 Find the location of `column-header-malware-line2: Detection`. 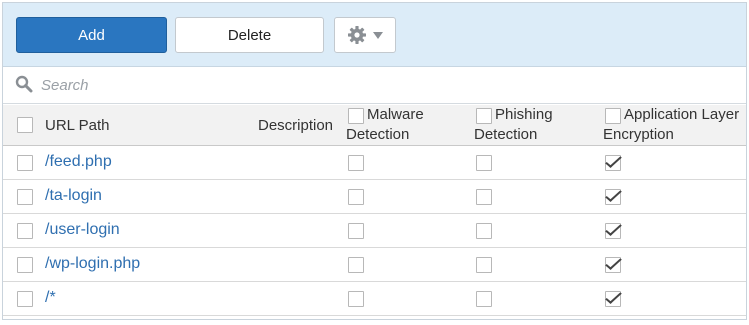

column-header-malware-line2: Detection is located at coordinates (378, 134).